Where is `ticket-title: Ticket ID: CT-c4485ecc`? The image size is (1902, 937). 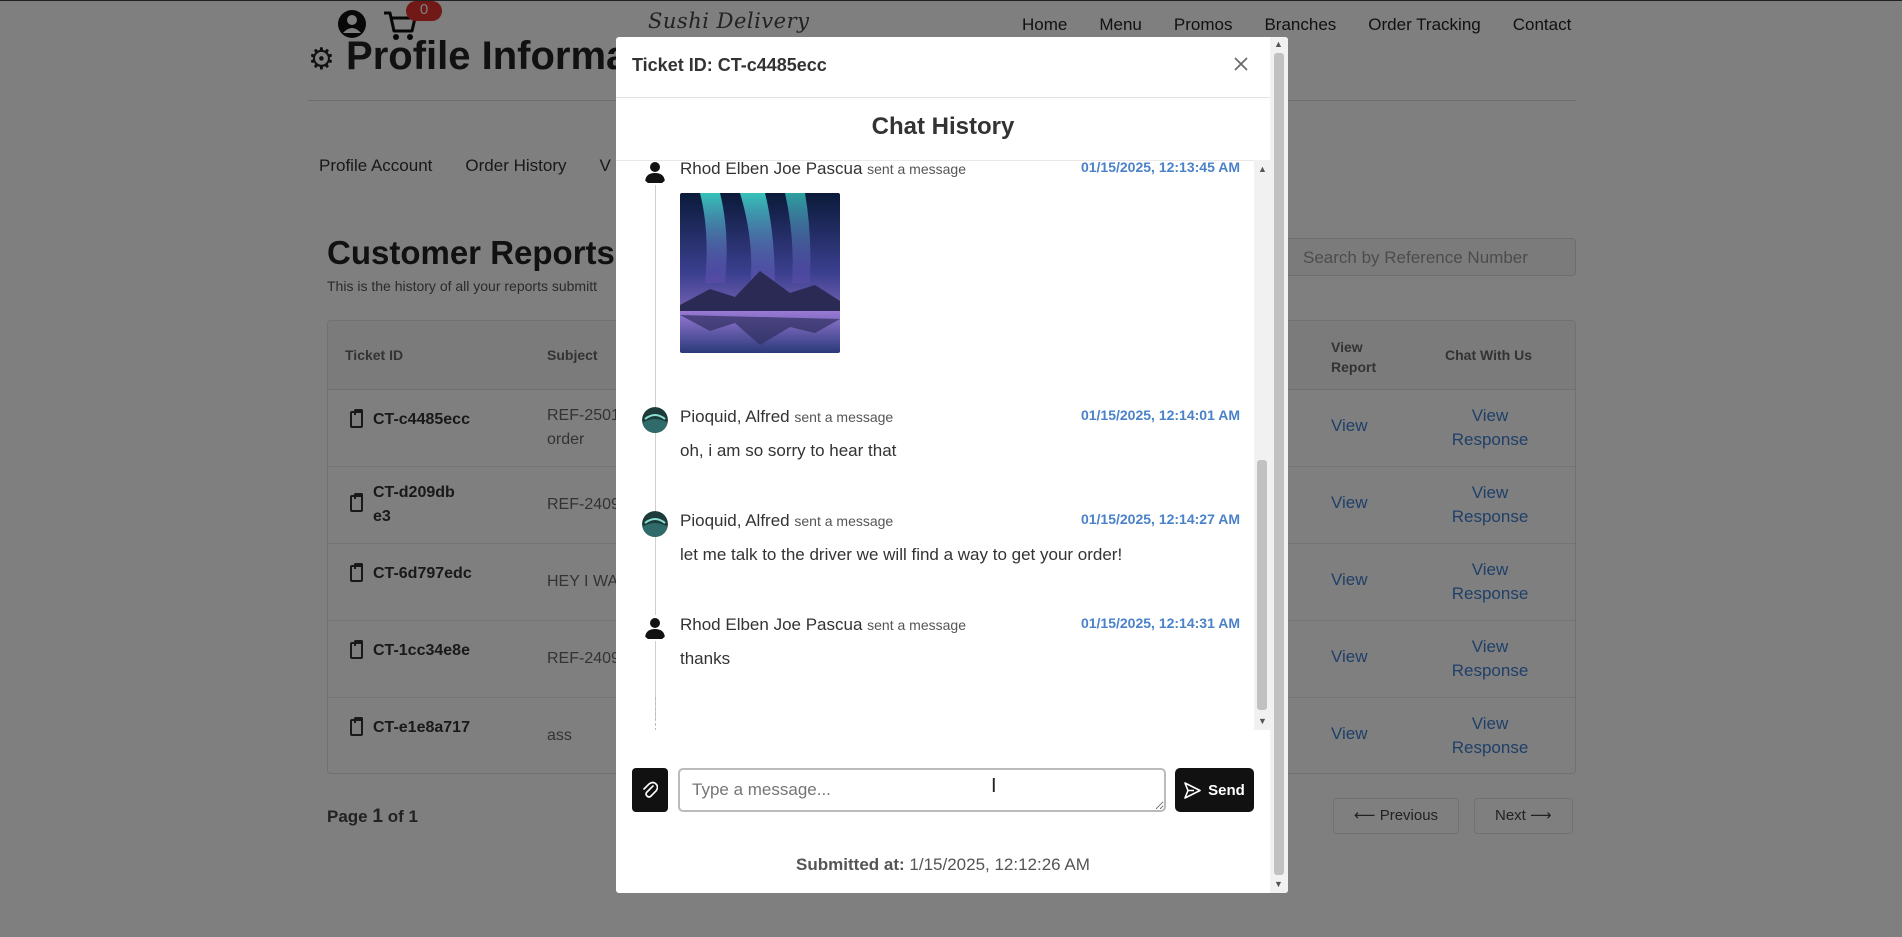
ticket-title: Ticket ID: CT-c4485ecc is located at coordinates (729, 65).